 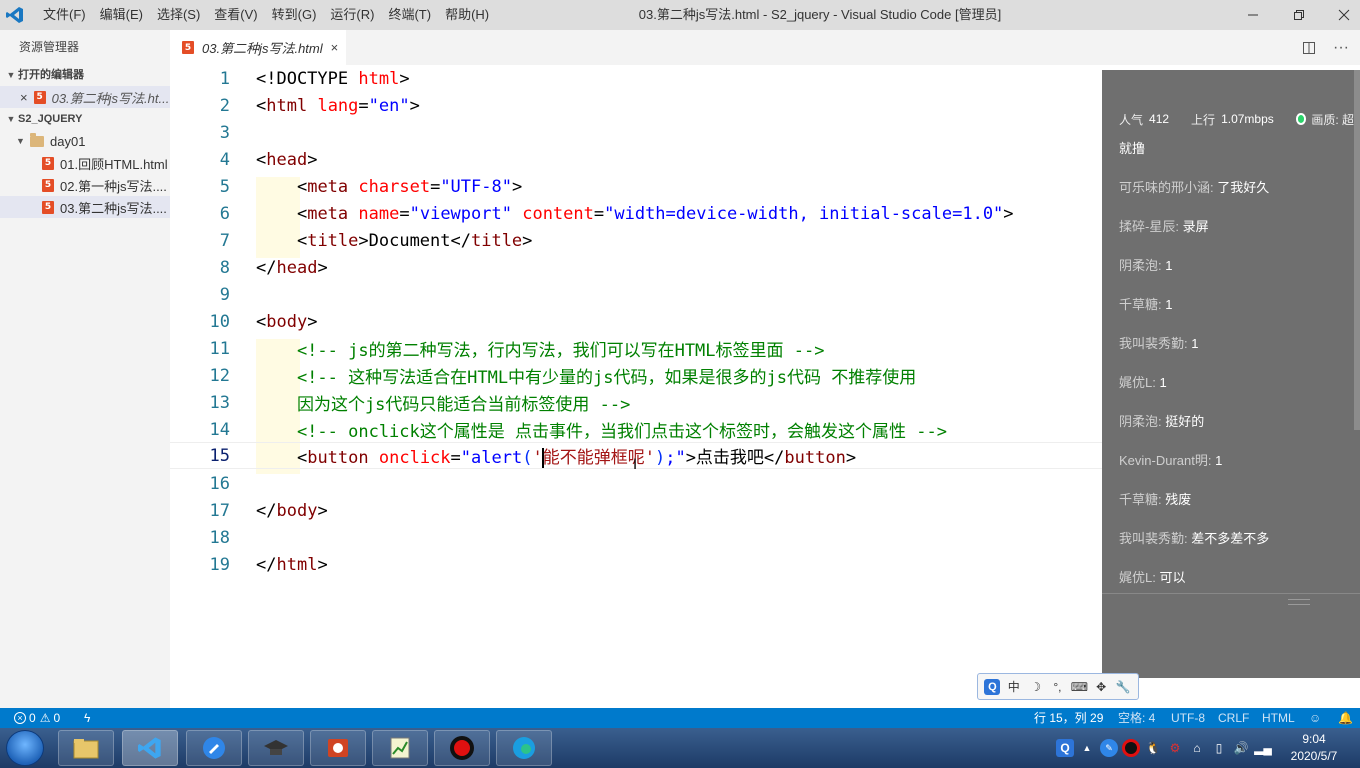 I want to click on code-text: <title>Document</title>, so click(x=414, y=240).